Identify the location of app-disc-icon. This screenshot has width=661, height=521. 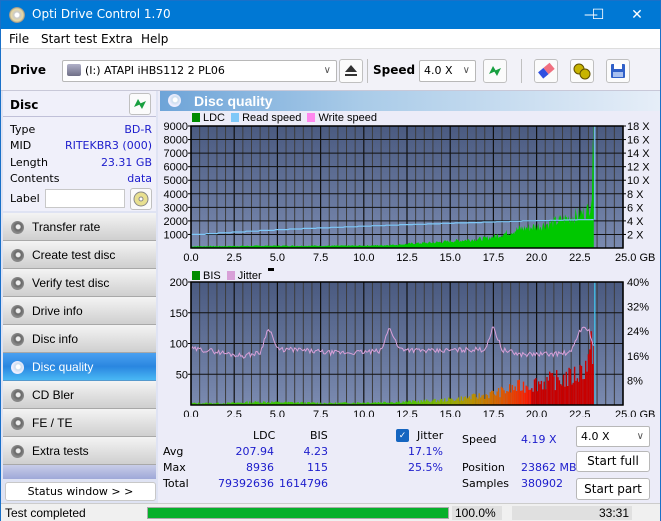
(17, 15).